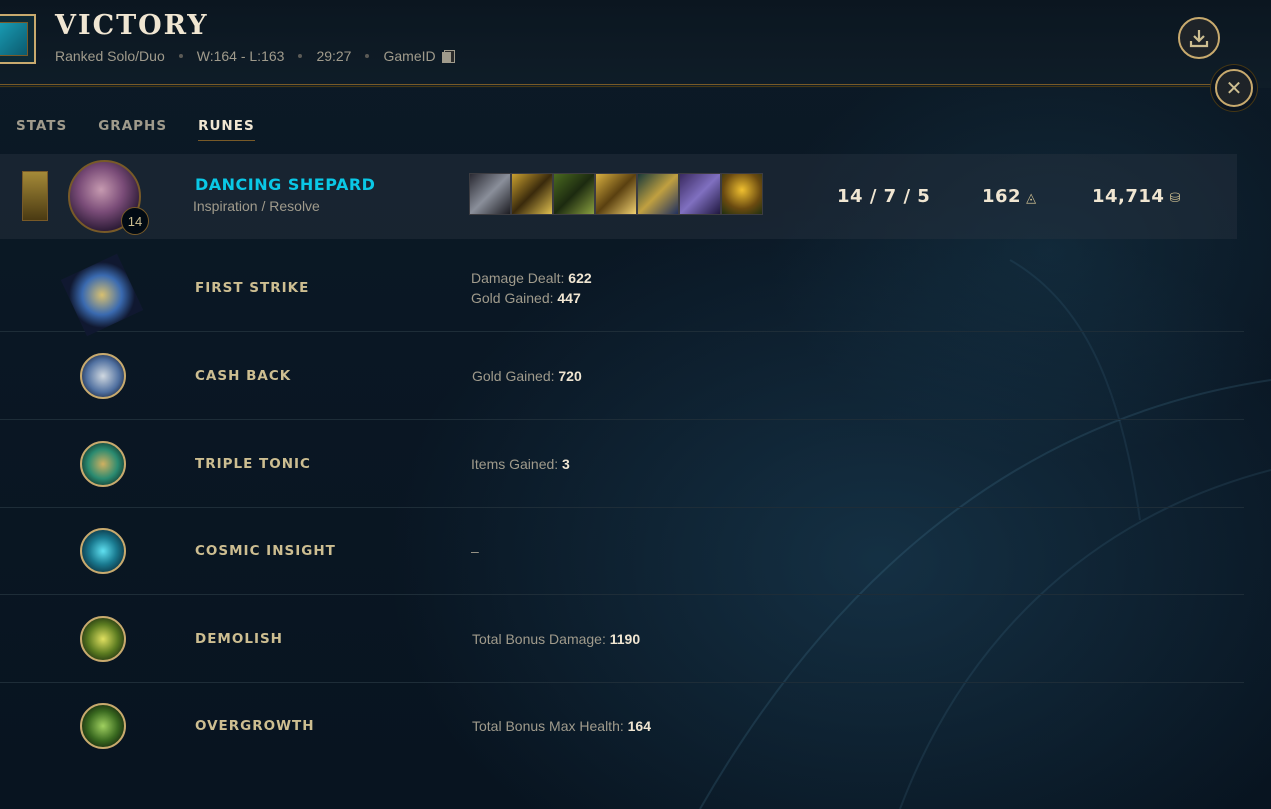 The image size is (1271, 809). What do you see at coordinates (561, 726) in the screenshot?
I see `rune-stats: Total Bonus Max Health: 164` at bounding box center [561, 726].